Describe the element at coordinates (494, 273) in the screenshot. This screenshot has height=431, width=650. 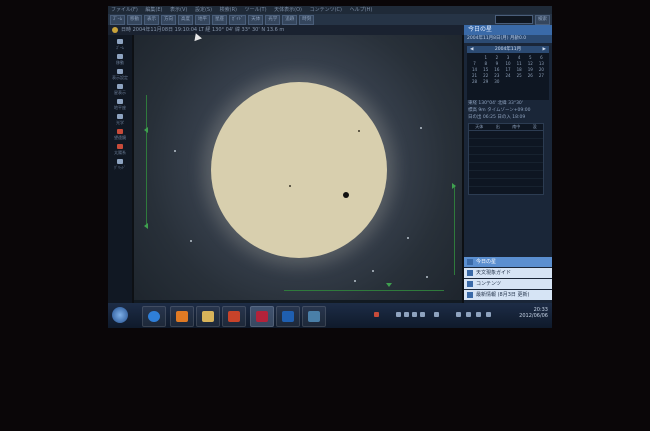
I see `menu-item-label: 天文現象ガイド` at that location.